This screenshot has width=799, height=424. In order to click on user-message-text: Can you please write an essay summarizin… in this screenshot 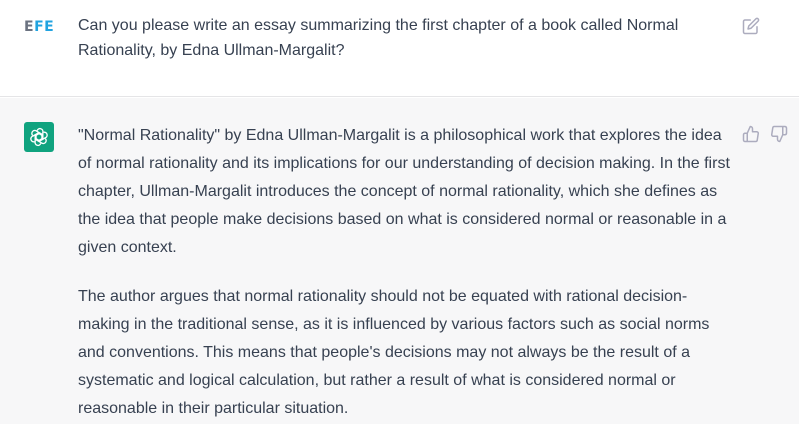, I will do `click(378, 38)`.